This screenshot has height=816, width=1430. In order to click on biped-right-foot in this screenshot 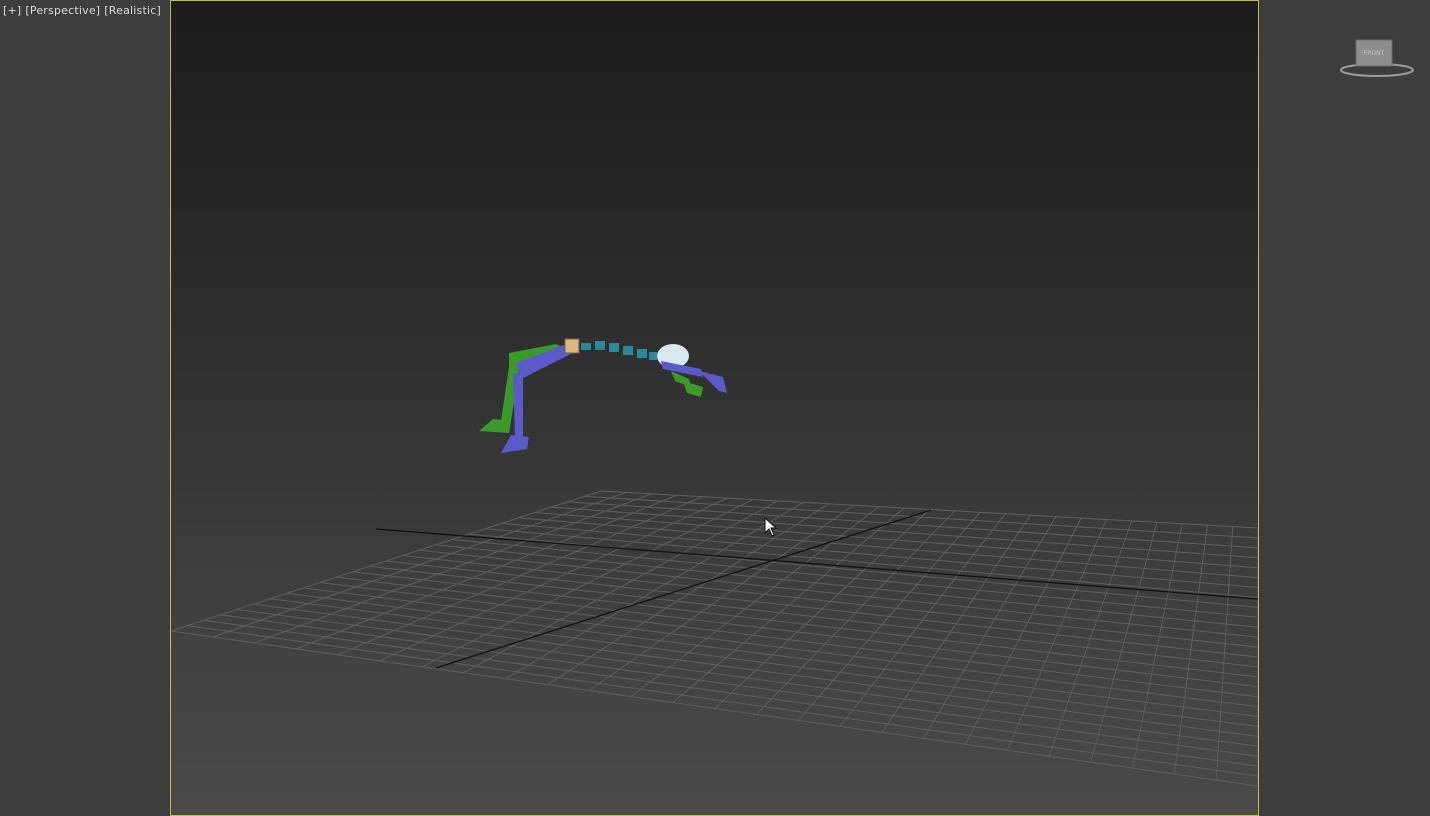, I will do `click(515, 444)`.